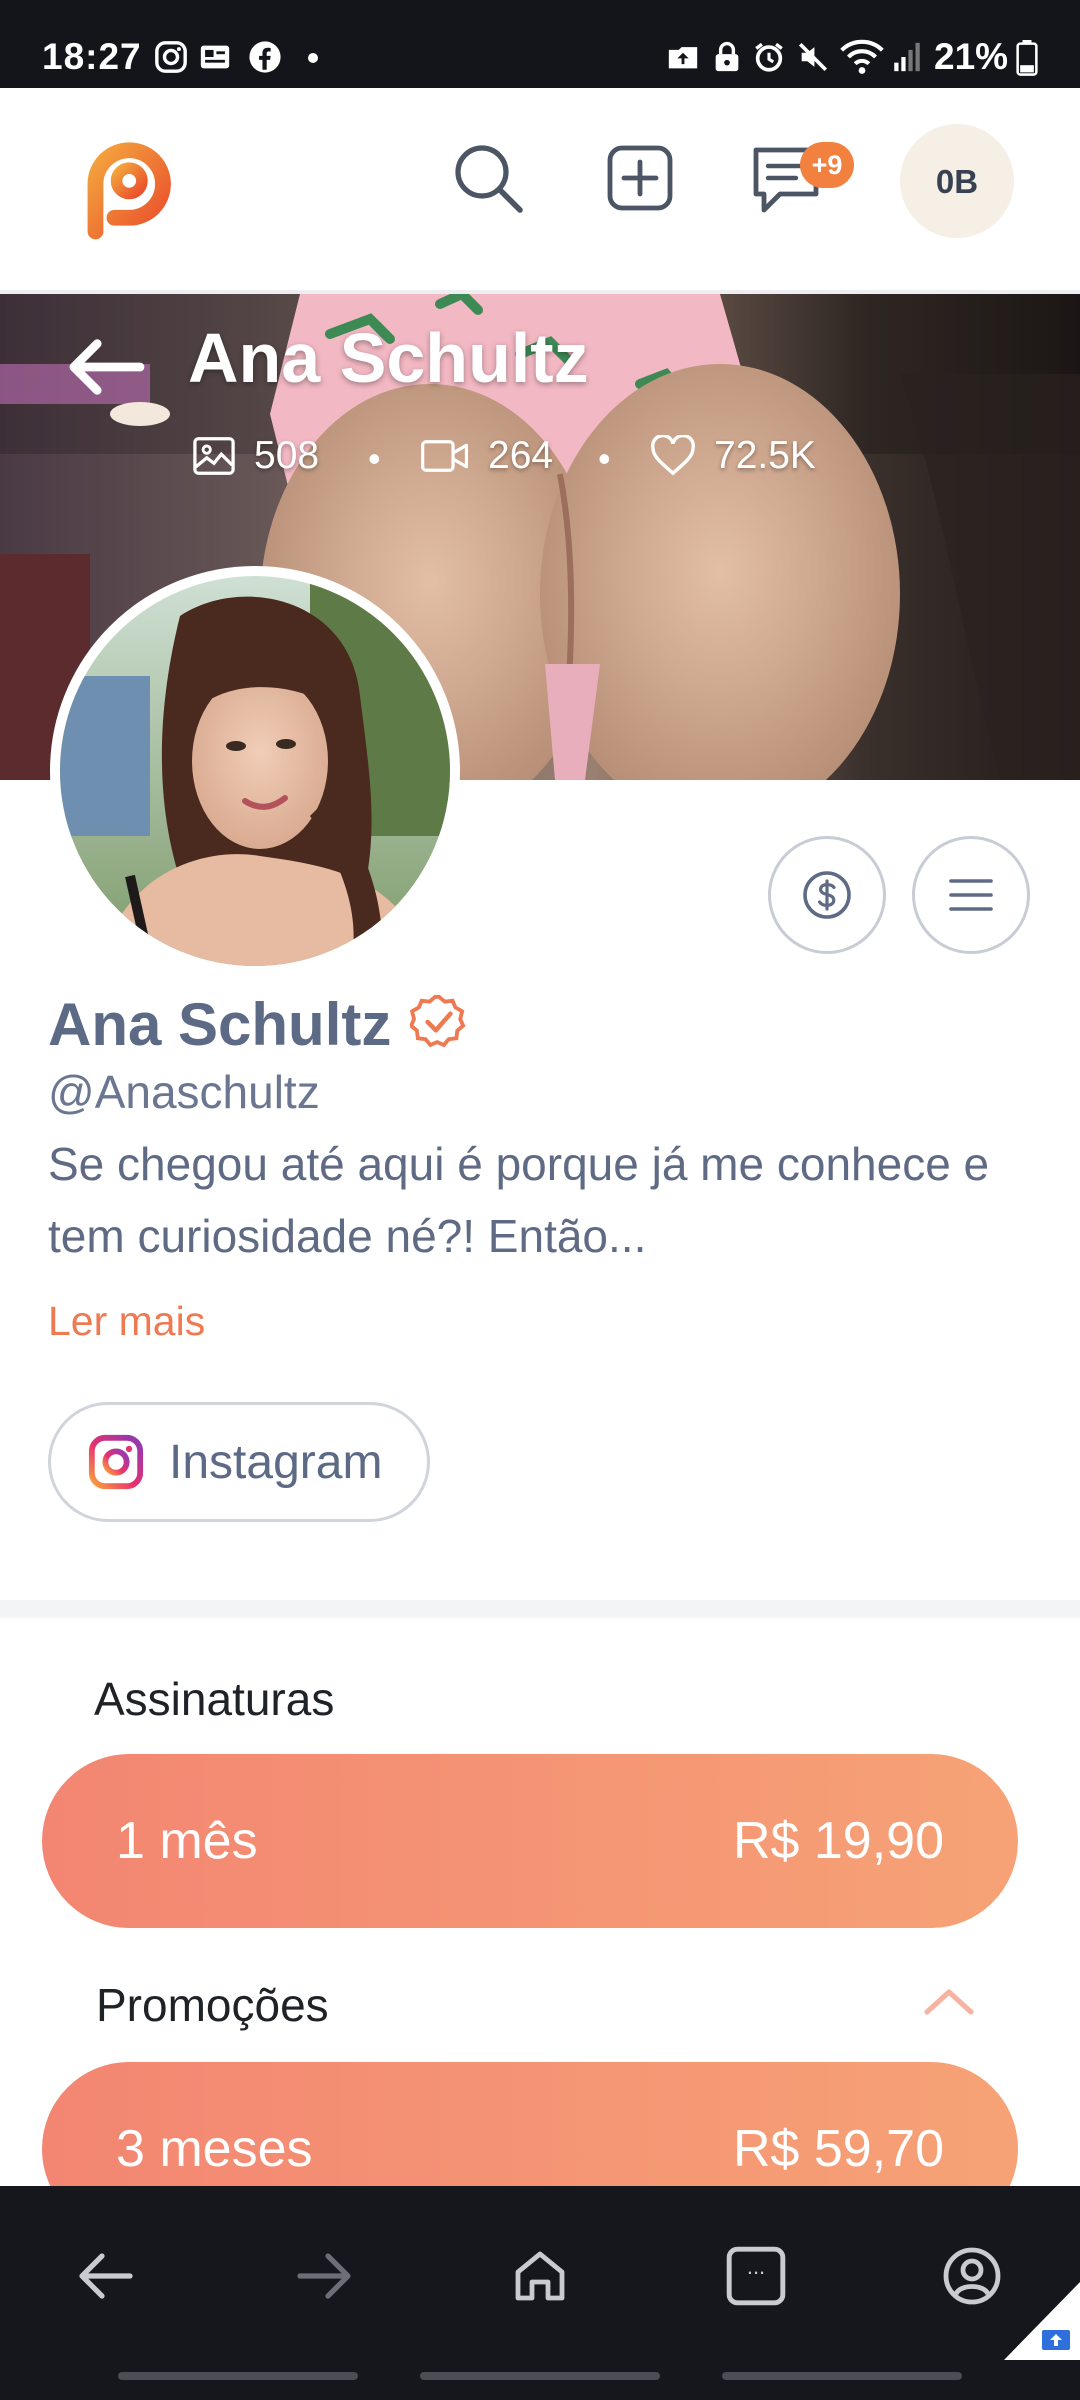 The image size is (1080, 2400). Describe the element at coordinates (683, 58) in the screenshot. I see `upload-icon` at that location.